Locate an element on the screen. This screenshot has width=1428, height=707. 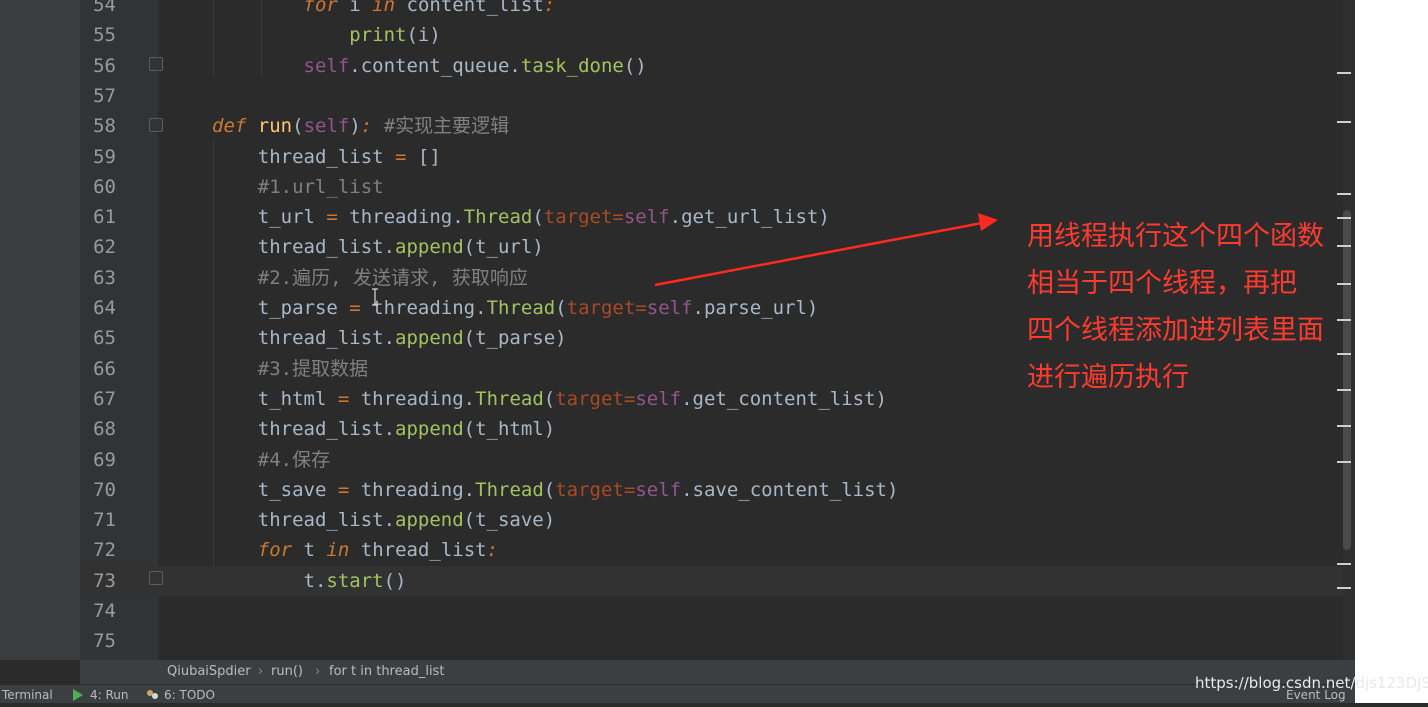
run-icon is located at coordinates (79, 696).